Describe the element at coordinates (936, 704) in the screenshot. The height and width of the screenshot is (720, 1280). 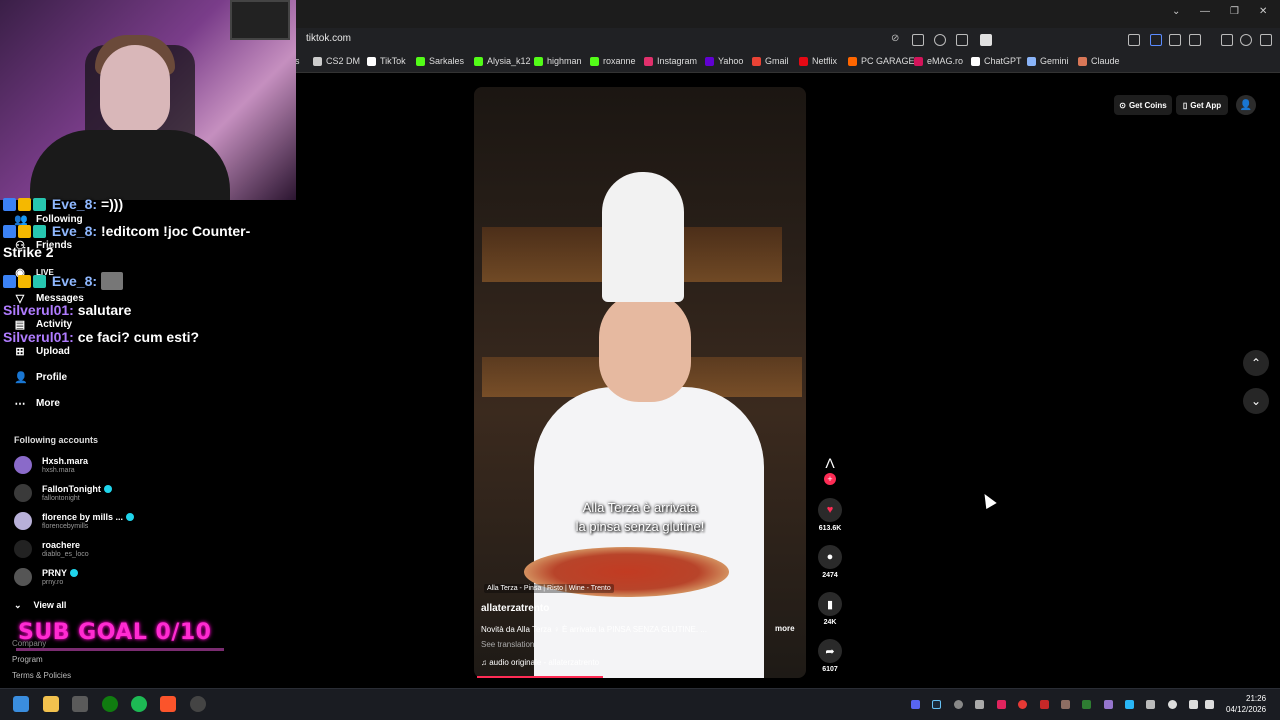
I see `steam-icon` at that location.